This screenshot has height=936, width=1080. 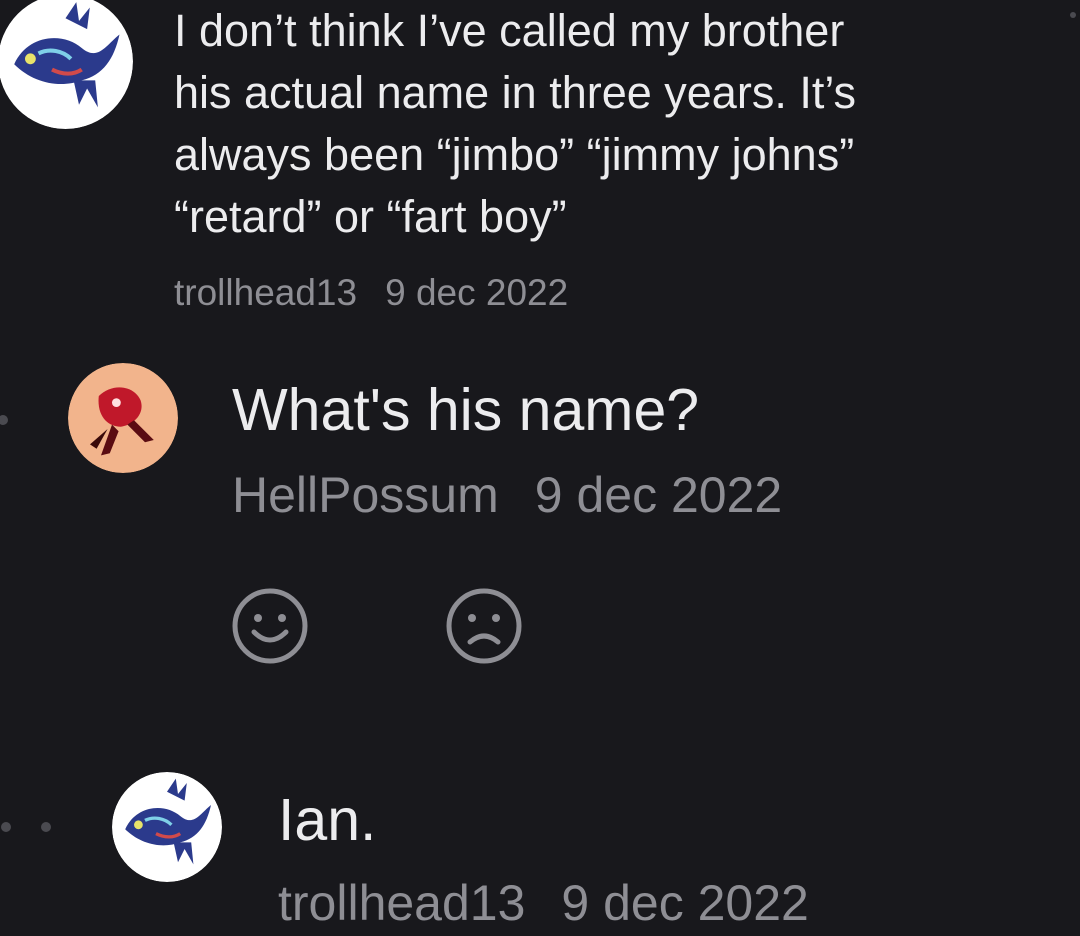 What do you see at coordinates (543, 903) in the screenshot?
I see `comment-meta: trollhead13 9 dec 2022` at bounding box center [543, 903].